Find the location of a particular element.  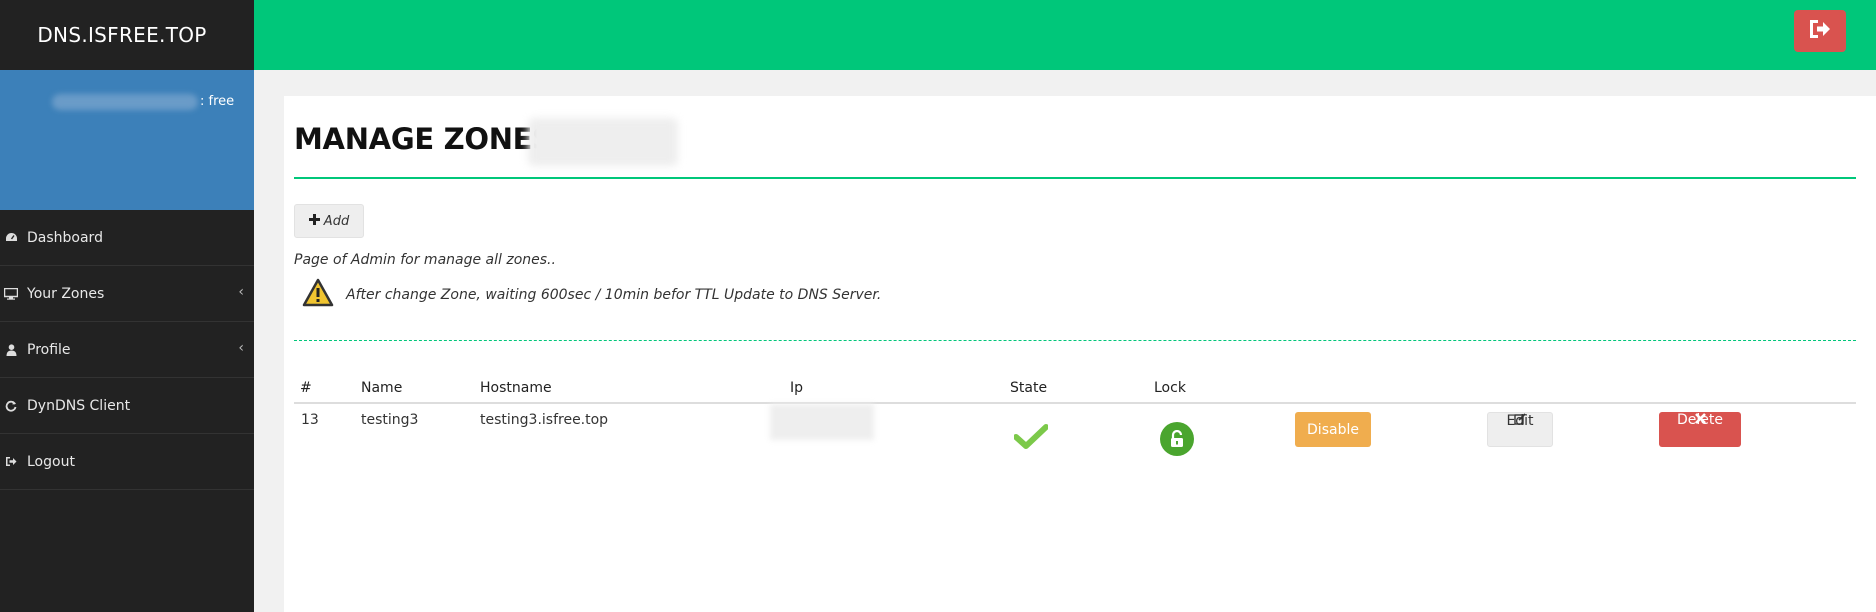

zone-id: 13 is located at coordinates (310, 420).